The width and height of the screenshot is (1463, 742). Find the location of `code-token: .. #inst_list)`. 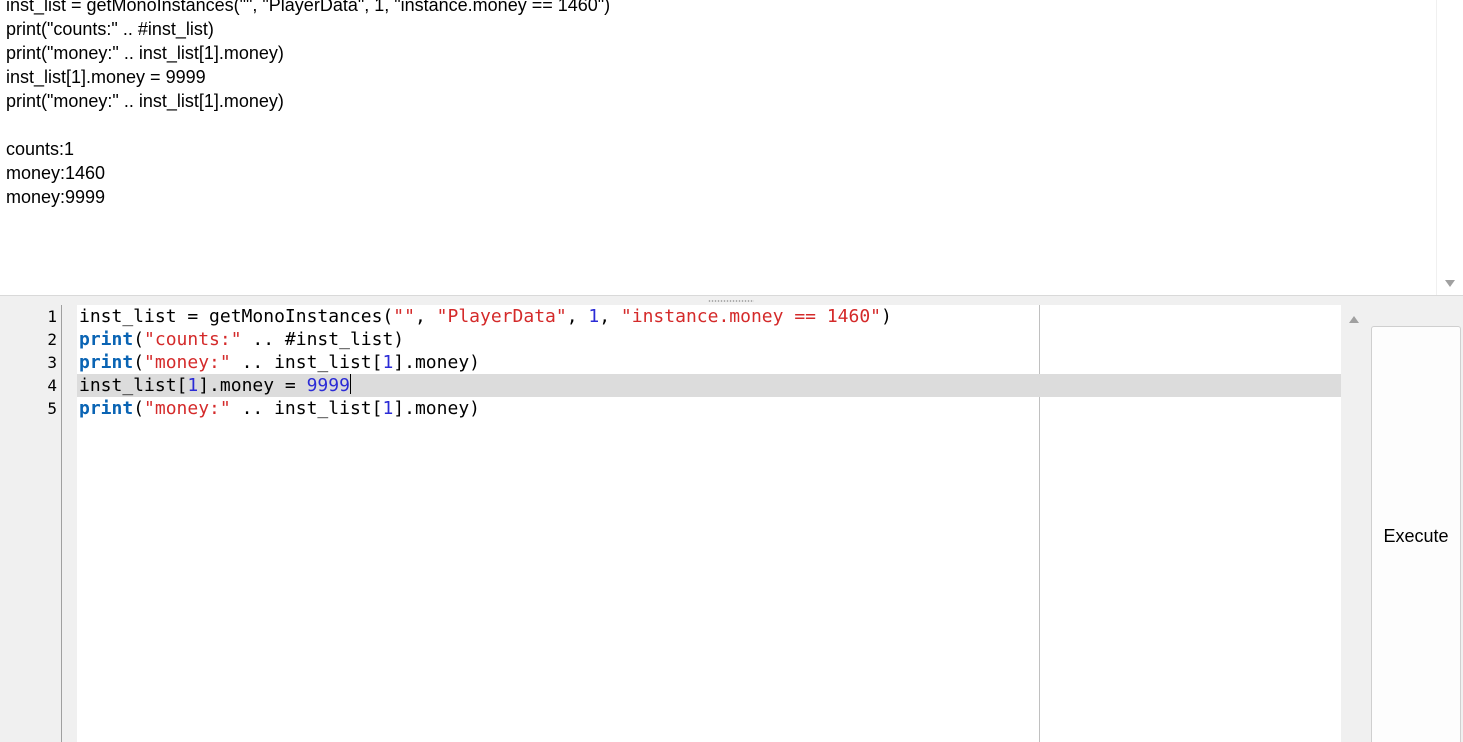

code-token: .. #inst_list) is located at coordinates (323, 339).